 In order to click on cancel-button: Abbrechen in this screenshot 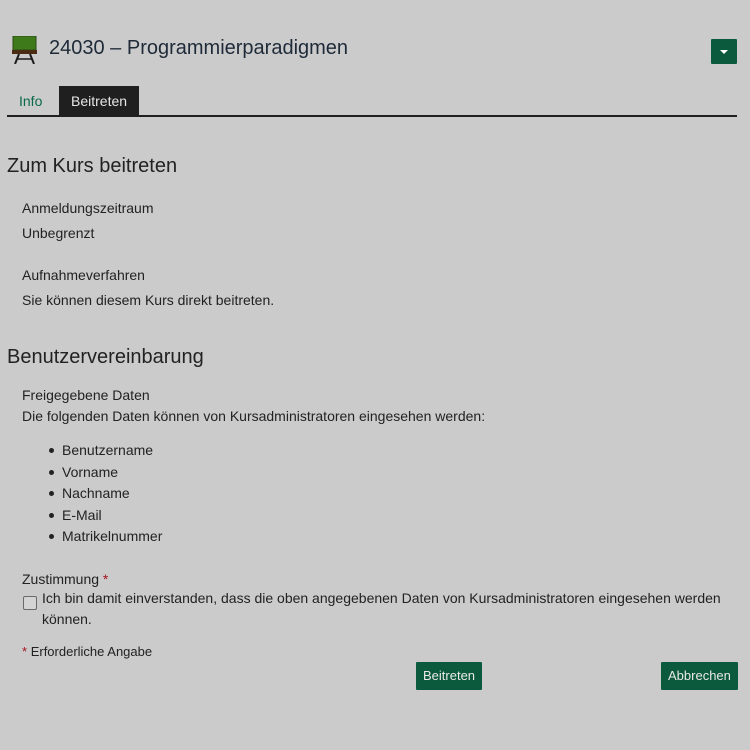, I will do `click(699, 676)`.